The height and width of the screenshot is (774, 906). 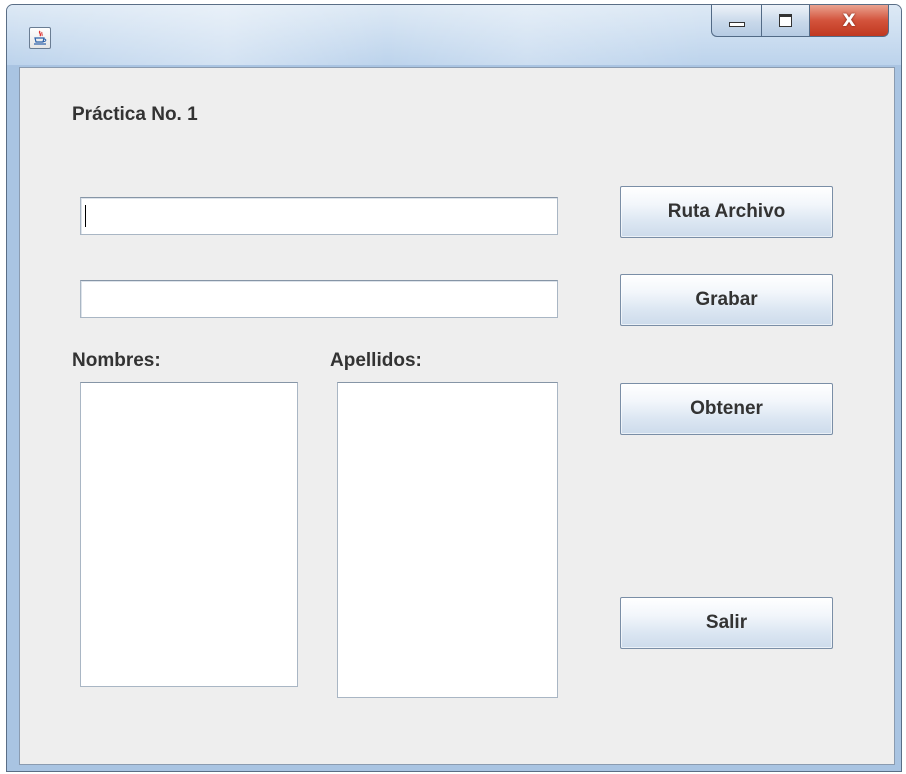 I want to click on salir-button: Salir, so click(x=726, y=623).